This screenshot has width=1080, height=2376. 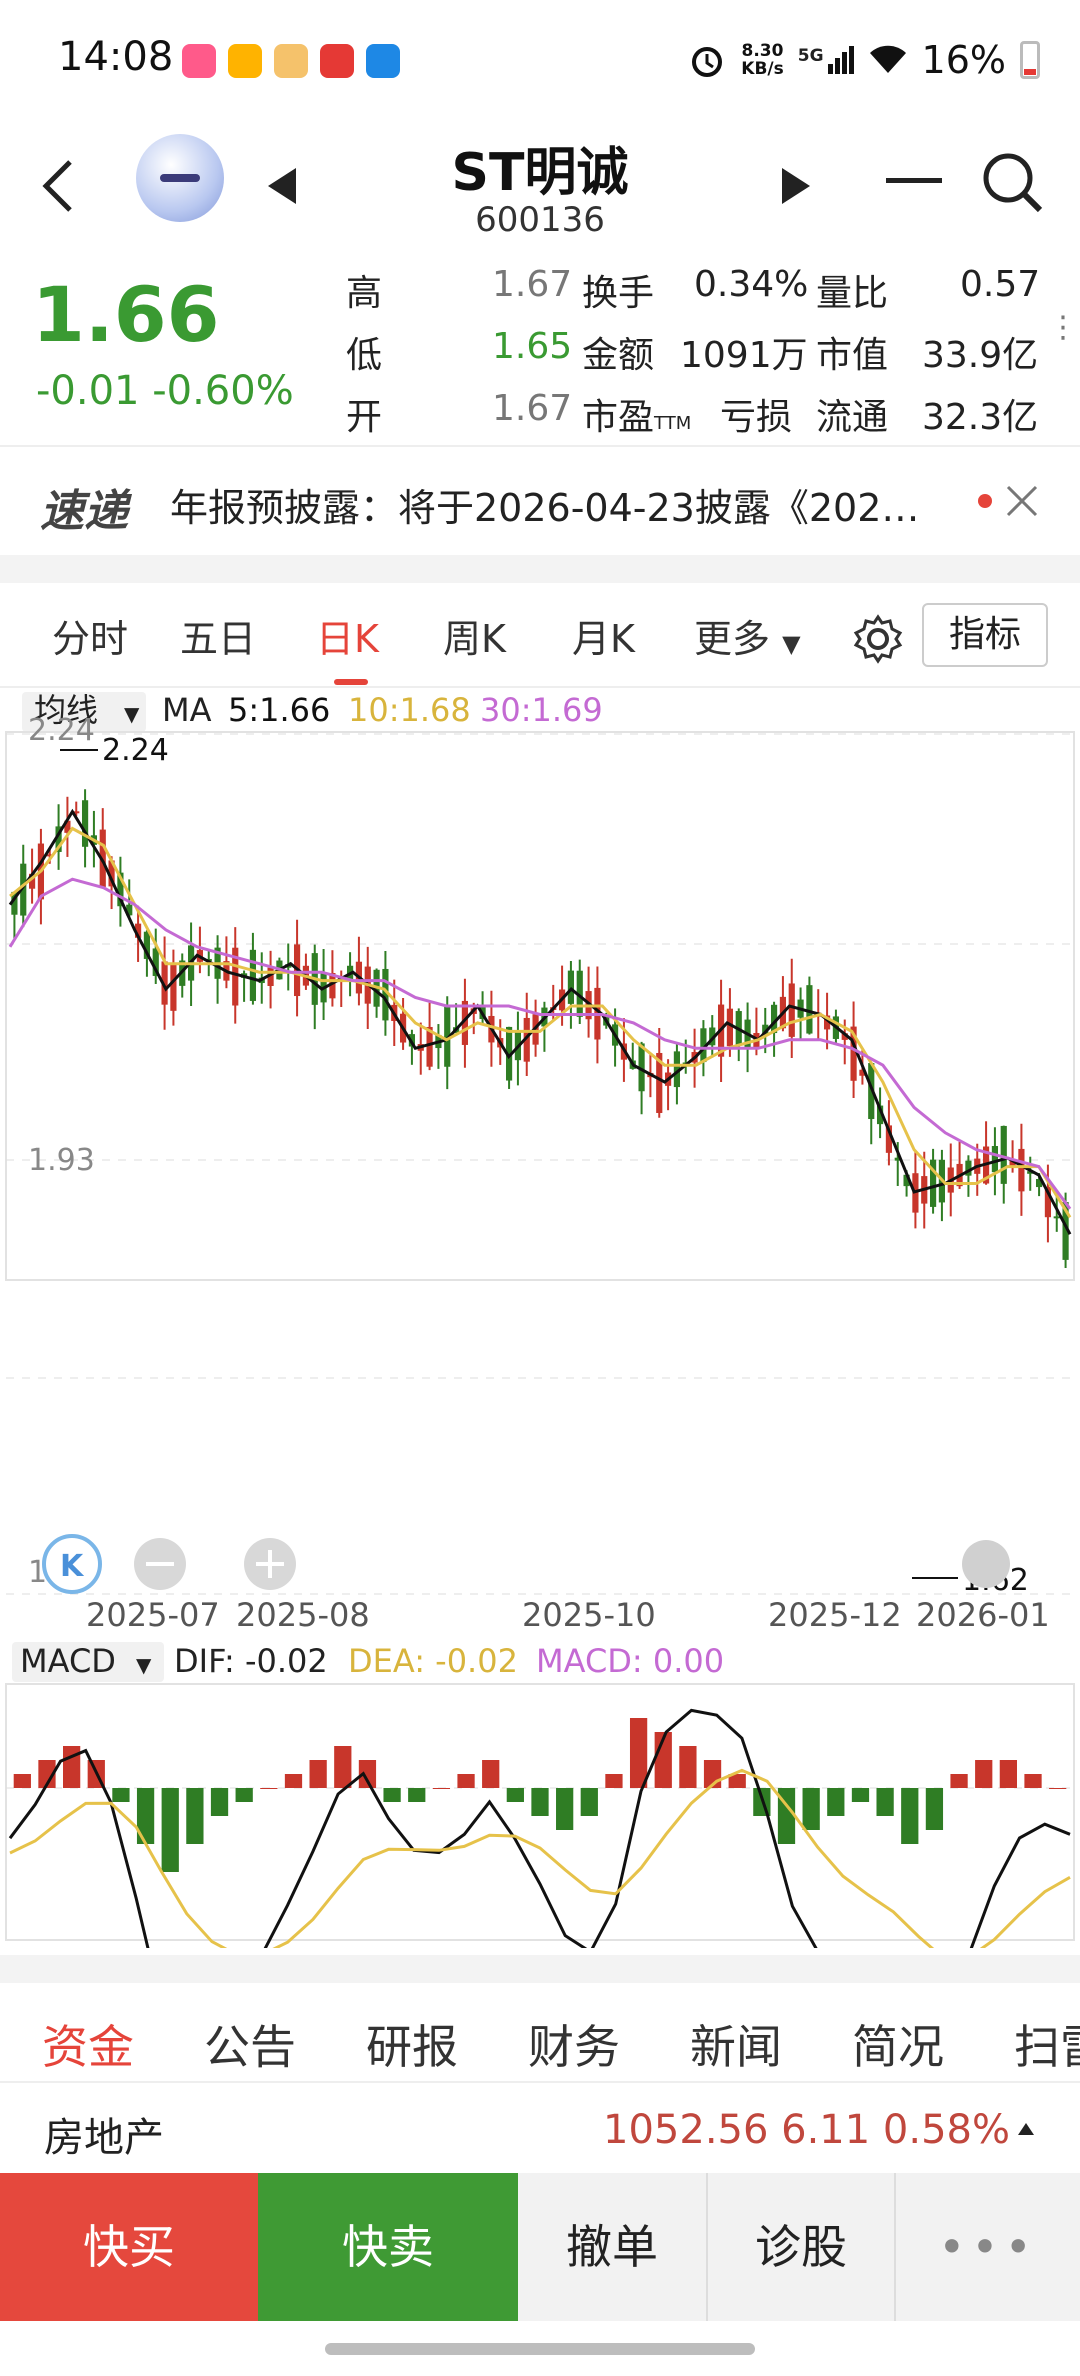 What do you see at coordinates (806, 2130) in the screenshot?
I see `sector-values: 1052.56 6.11 0.58%` at bounding box center [806, 2130].